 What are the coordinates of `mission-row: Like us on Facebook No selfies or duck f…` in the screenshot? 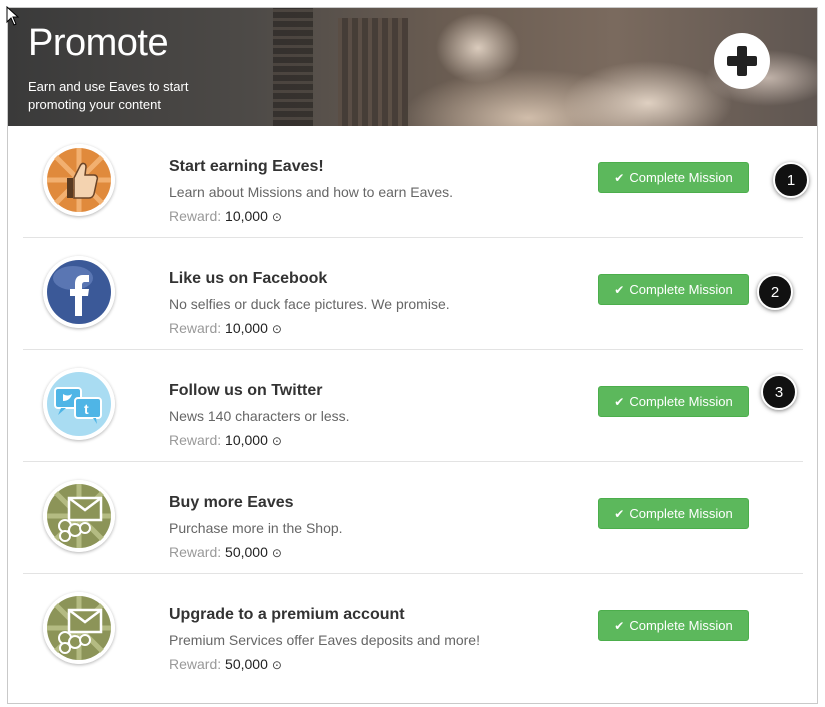 It's located at (413, 294).